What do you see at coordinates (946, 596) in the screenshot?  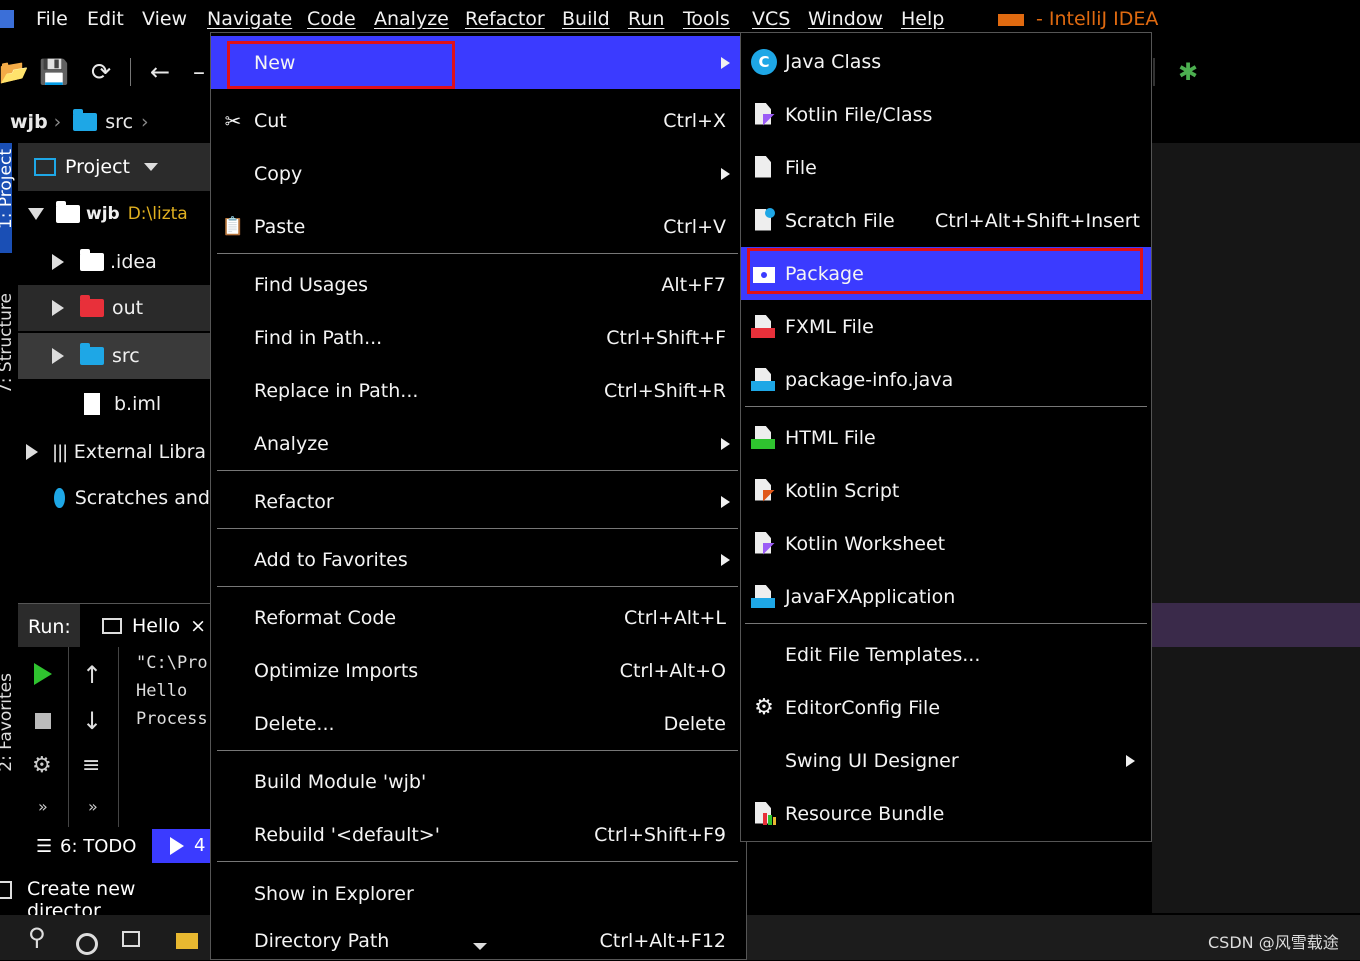 I see `submenu-item-javafx-application: JavaFXApplication` at bounding box center [946, 596].